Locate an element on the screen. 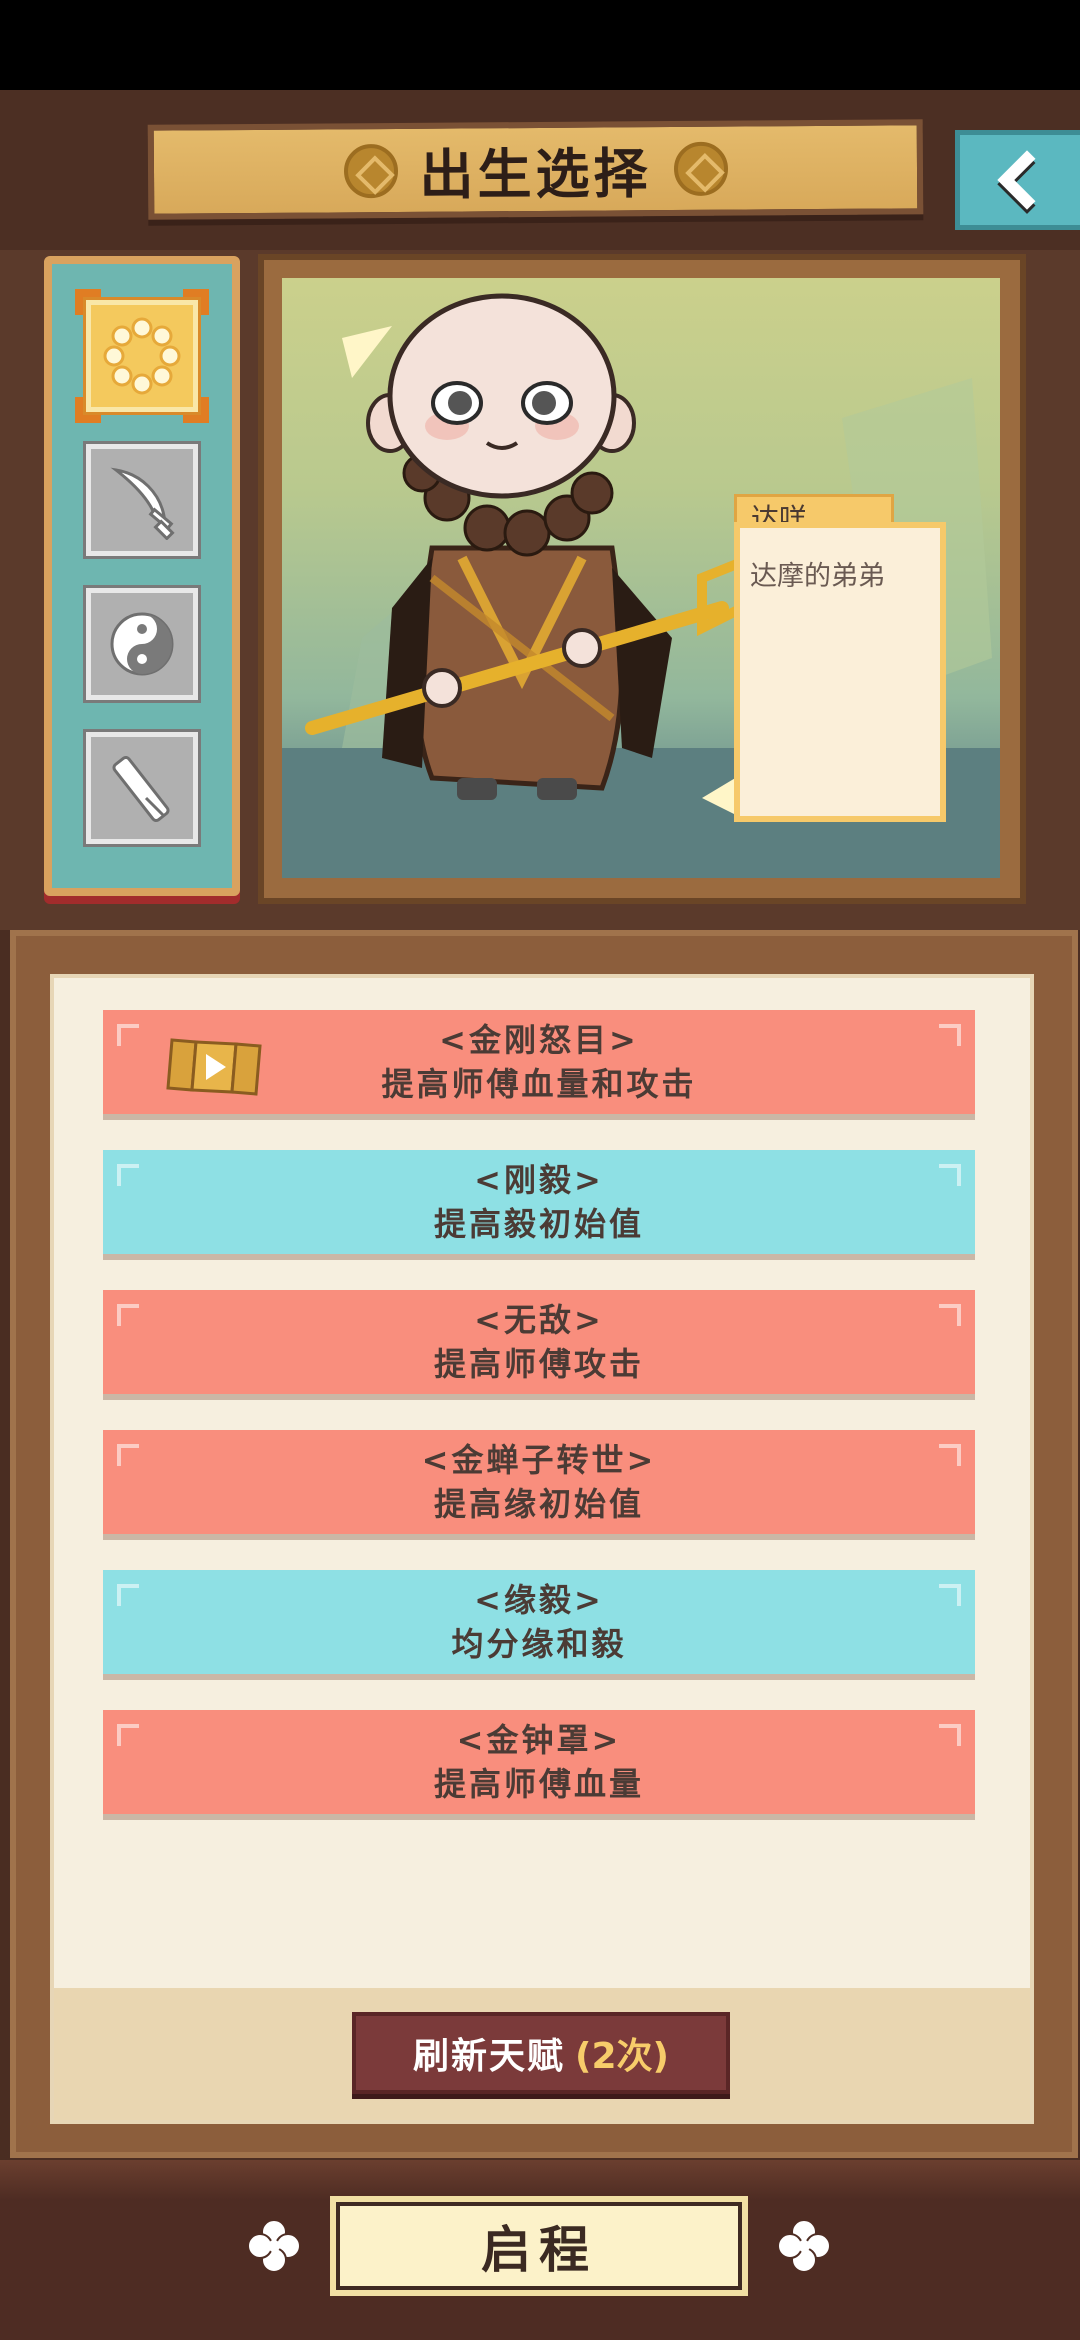  chevron-left-icon is located at coordinates (1027, 180).